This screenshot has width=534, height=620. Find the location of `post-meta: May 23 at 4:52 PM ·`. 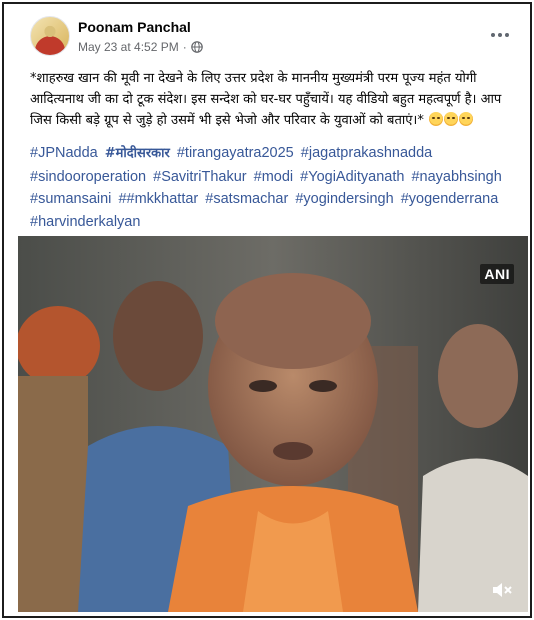

post-meta: May 23 at 4:52 PM · is located at coordinates (140, 47).